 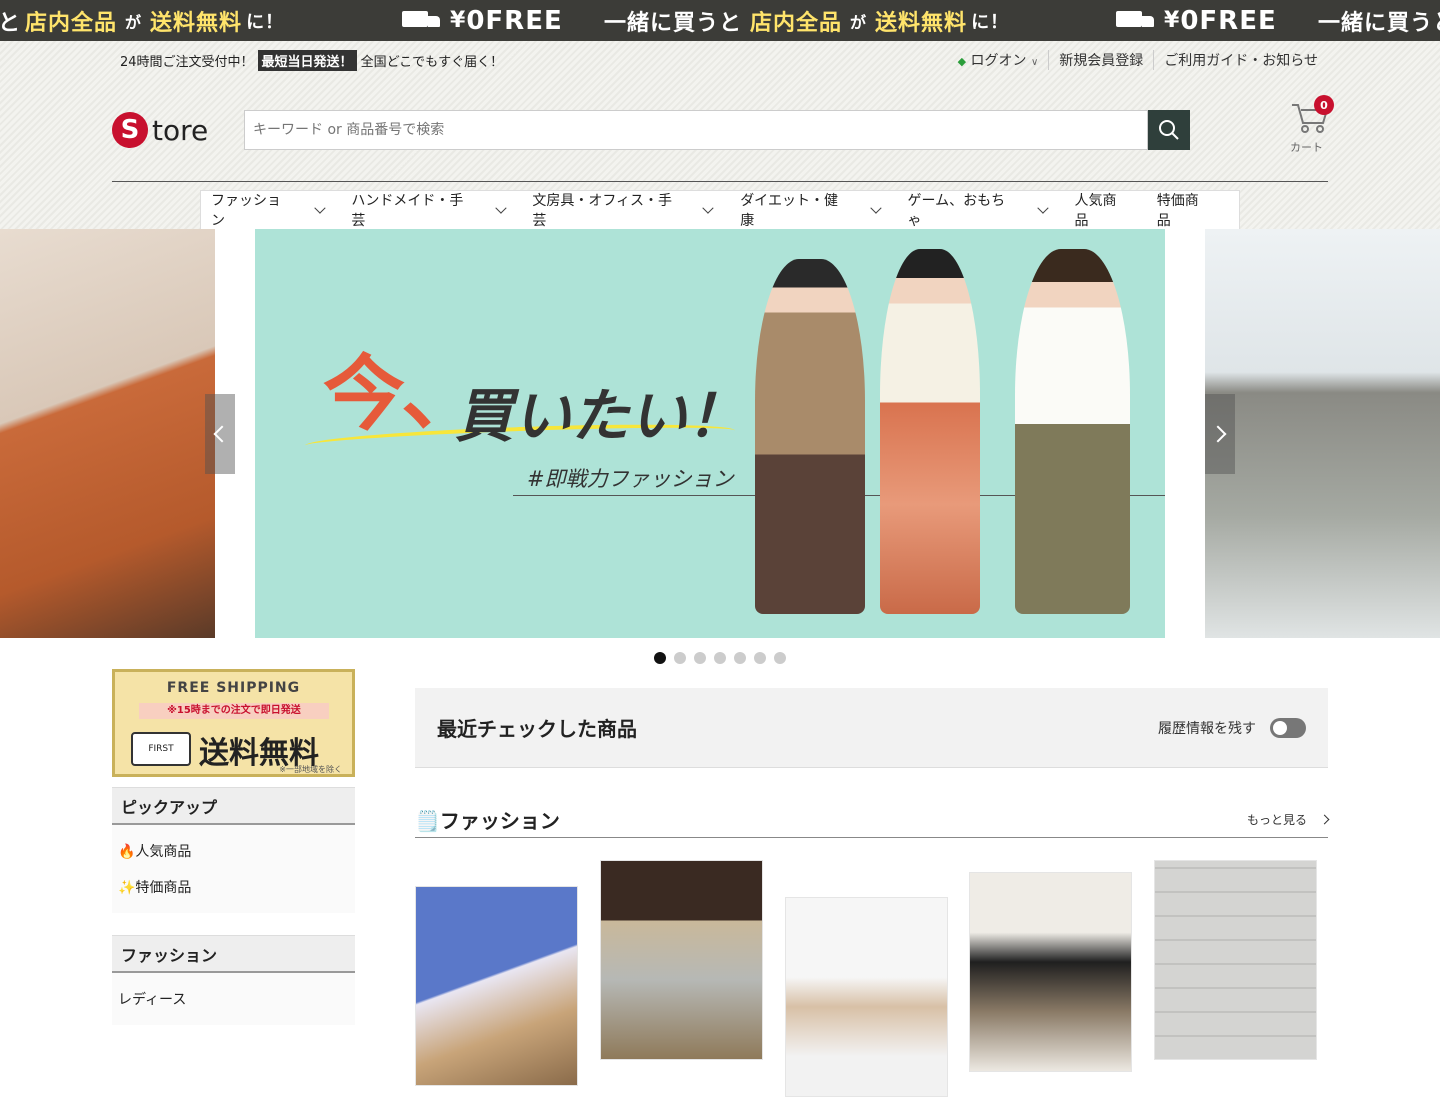 I want to click on nav-item-0: ファッション, so click(x=268, y=210).